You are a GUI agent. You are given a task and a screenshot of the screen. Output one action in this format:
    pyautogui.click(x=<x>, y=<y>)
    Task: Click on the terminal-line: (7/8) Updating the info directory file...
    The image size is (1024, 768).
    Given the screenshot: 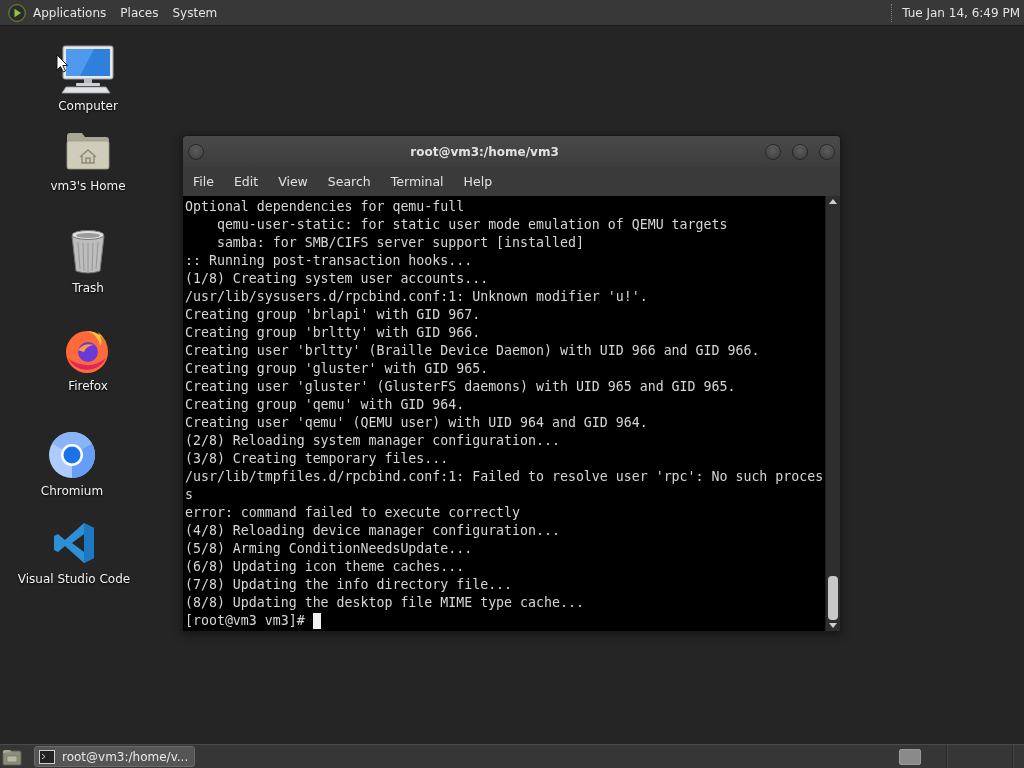 What is the action you would take?
    pyautogui.click(x=349, y=585)
    